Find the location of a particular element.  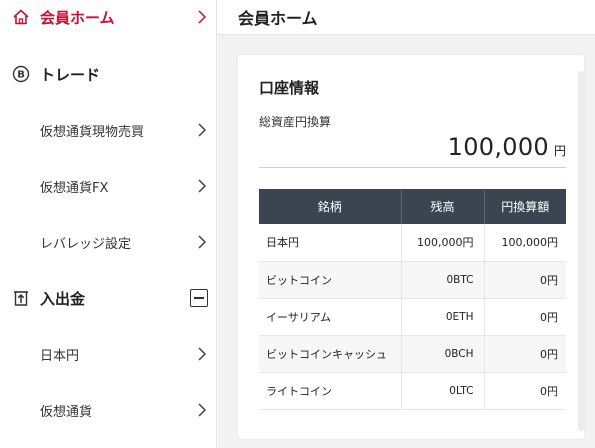

sidebar-item-label: 仮想通貨FX is located at coordinates (74, 188).